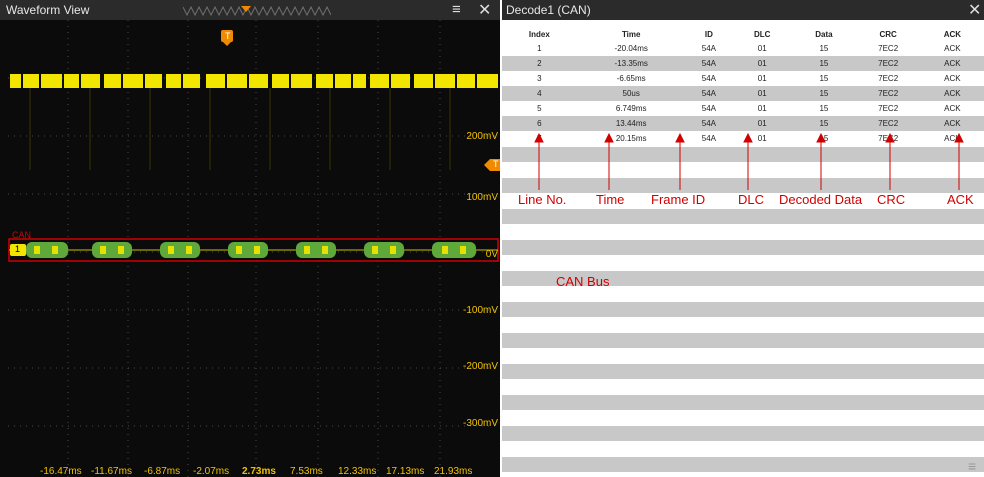  What do you see at coordinates (111, 471) in the screenshot?
I see `time-tick: -11.67ms` at bounding box center [111, 471].